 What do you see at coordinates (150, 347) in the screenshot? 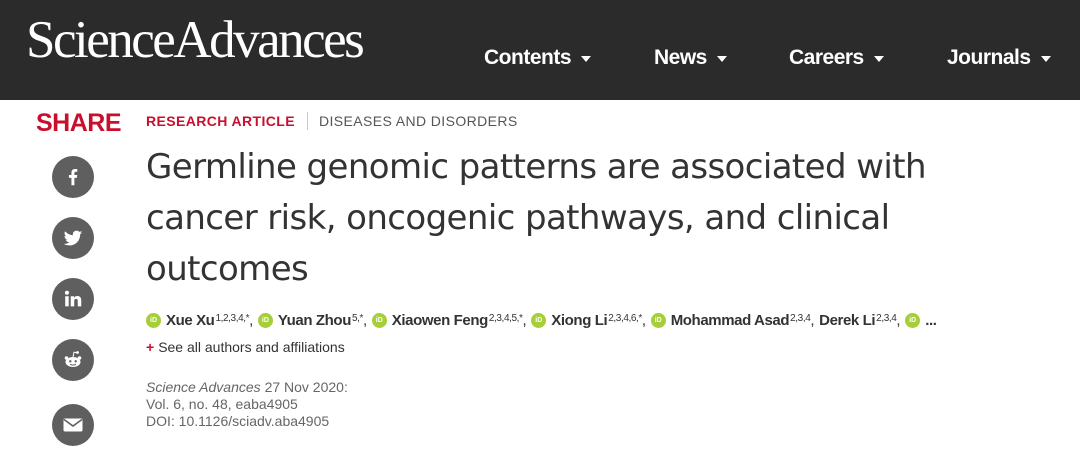
I see `plus-icon: +` at bounding box center [150, 347].